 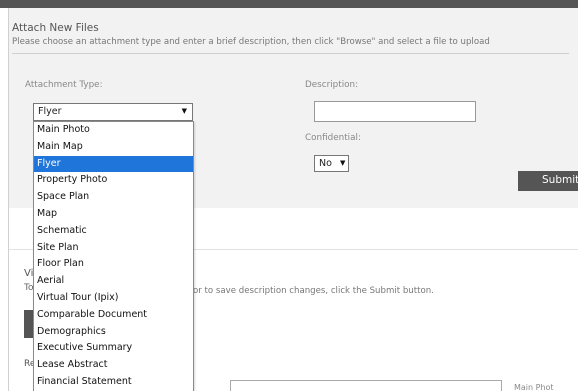 I want to click on confidential-label: Confidential:, so click(x=333, y=138).